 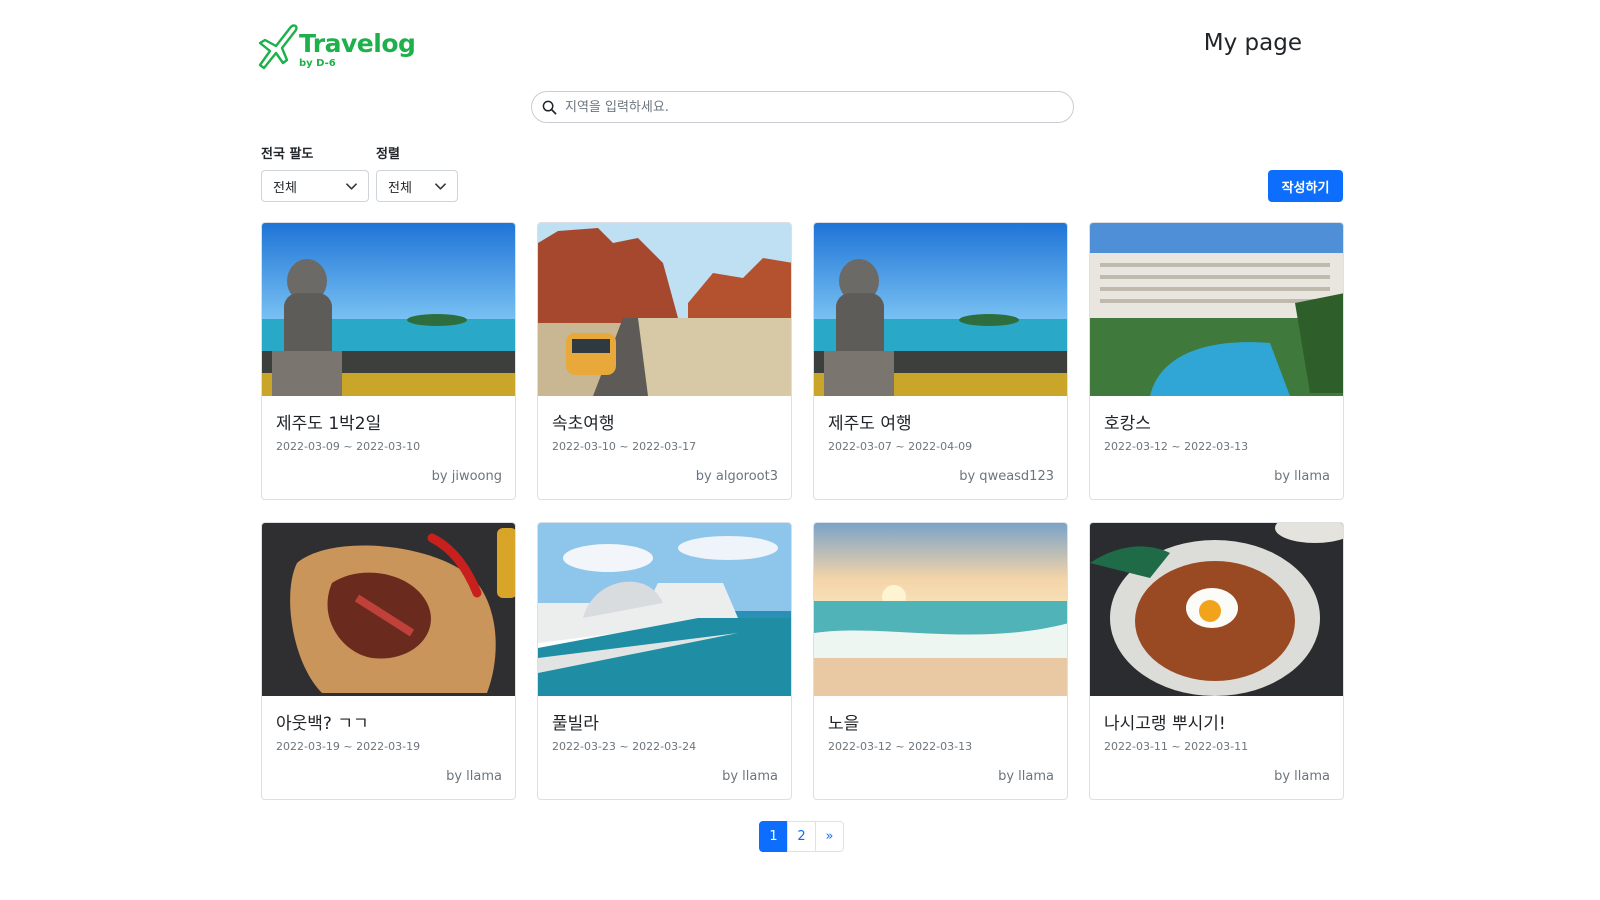 I want to click on post-card: 호캉스 2022-03-12 ~ 2022-03-13 by llama, so click(x=1216, y=361).